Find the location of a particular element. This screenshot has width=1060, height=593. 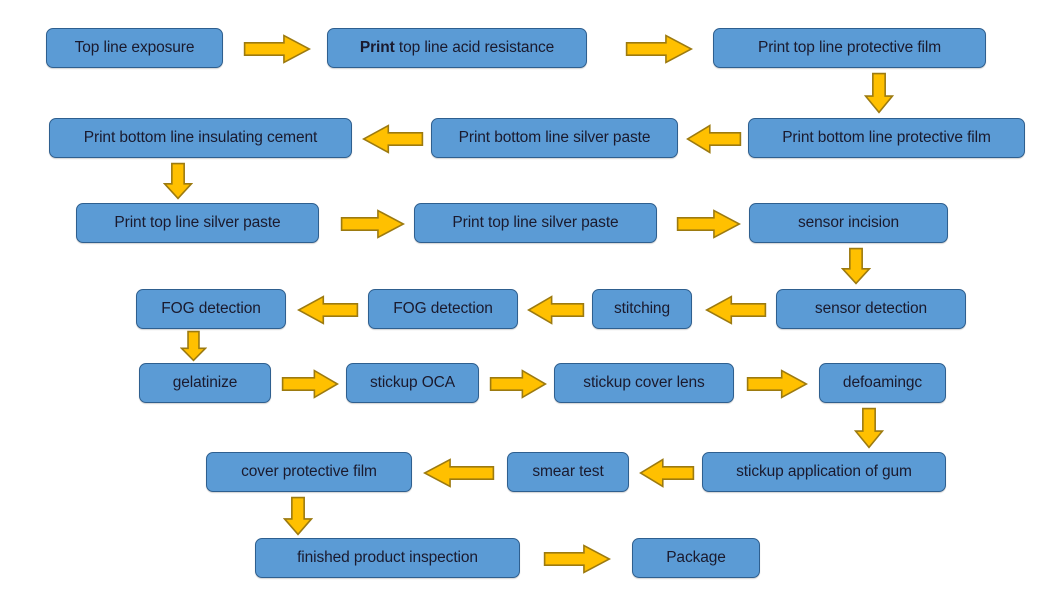

process-node-print-top-line-acid-resistance: Print top line acid resistance is located at coordinates (457, 48).